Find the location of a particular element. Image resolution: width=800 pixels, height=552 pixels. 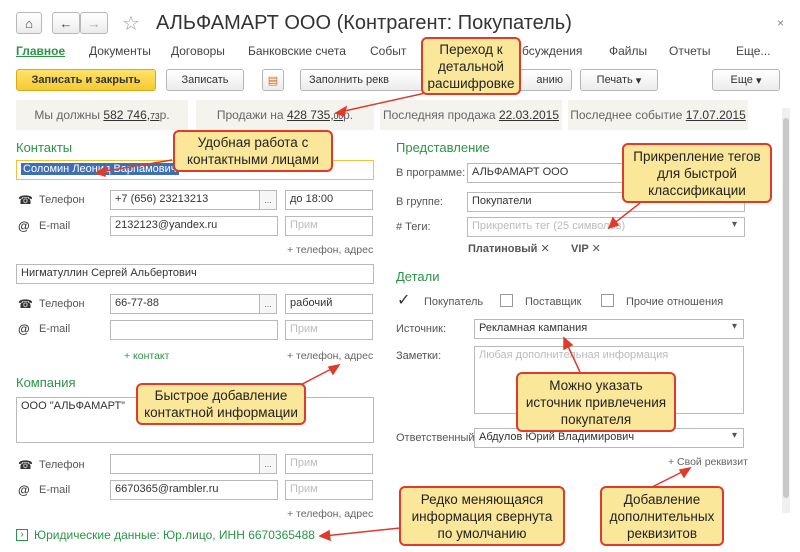

callout-contacts: Удобная работа с контактными лицами is located at coordinates (253, 151).